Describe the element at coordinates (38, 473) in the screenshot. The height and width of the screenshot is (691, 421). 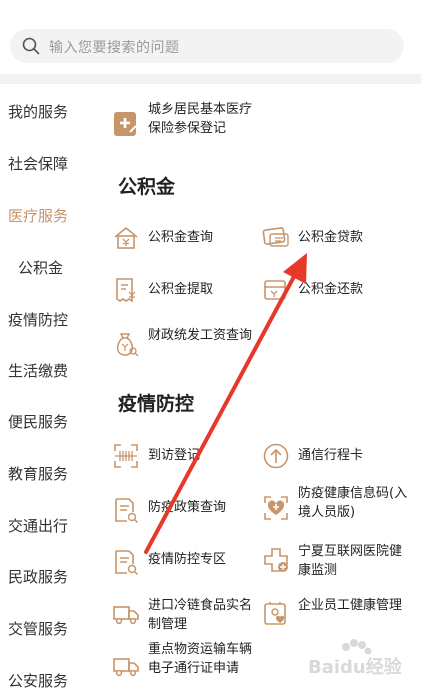
I see `sidebar-item-education: 教育服务` at that location.